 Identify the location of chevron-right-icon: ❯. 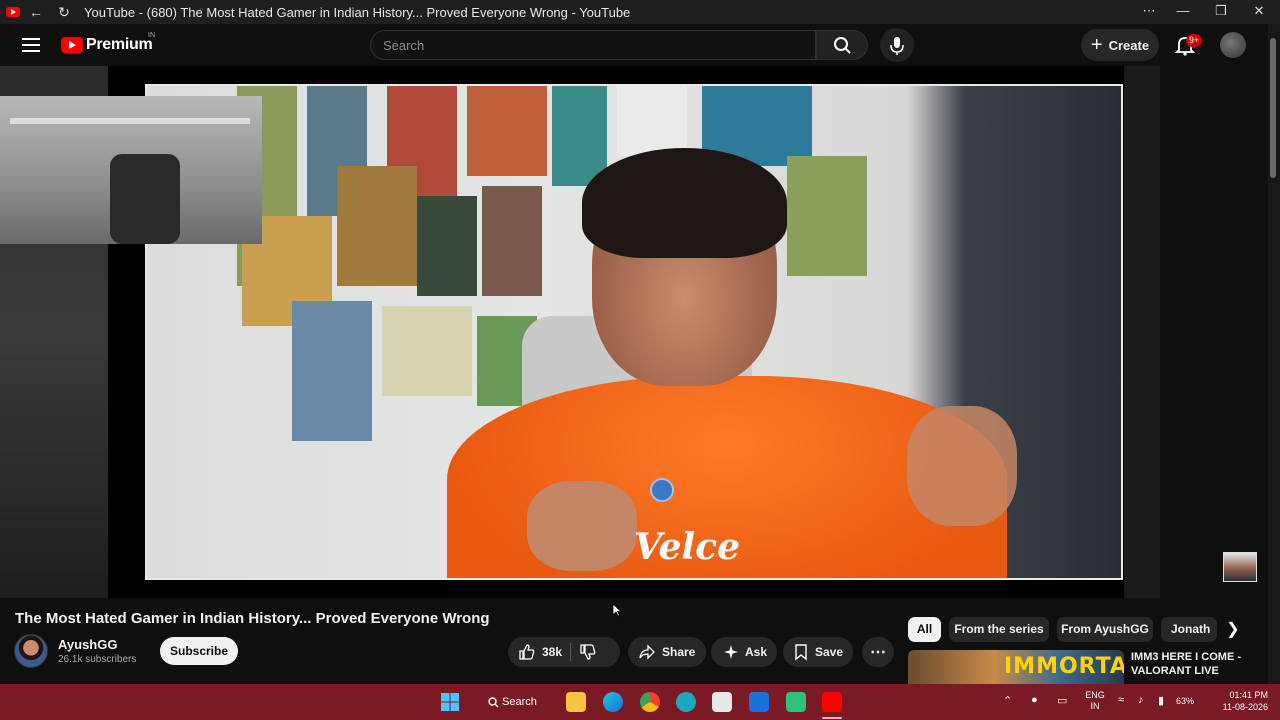
(1233, 630).